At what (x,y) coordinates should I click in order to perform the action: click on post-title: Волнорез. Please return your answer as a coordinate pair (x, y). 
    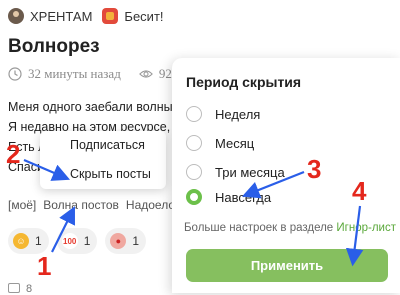
    Looking at the image, I should click on (54, 47).